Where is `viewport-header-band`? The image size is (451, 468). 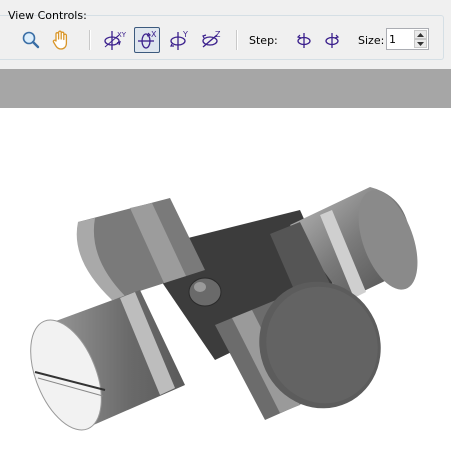 viewport-header-band is located at coordinates (225, 88).